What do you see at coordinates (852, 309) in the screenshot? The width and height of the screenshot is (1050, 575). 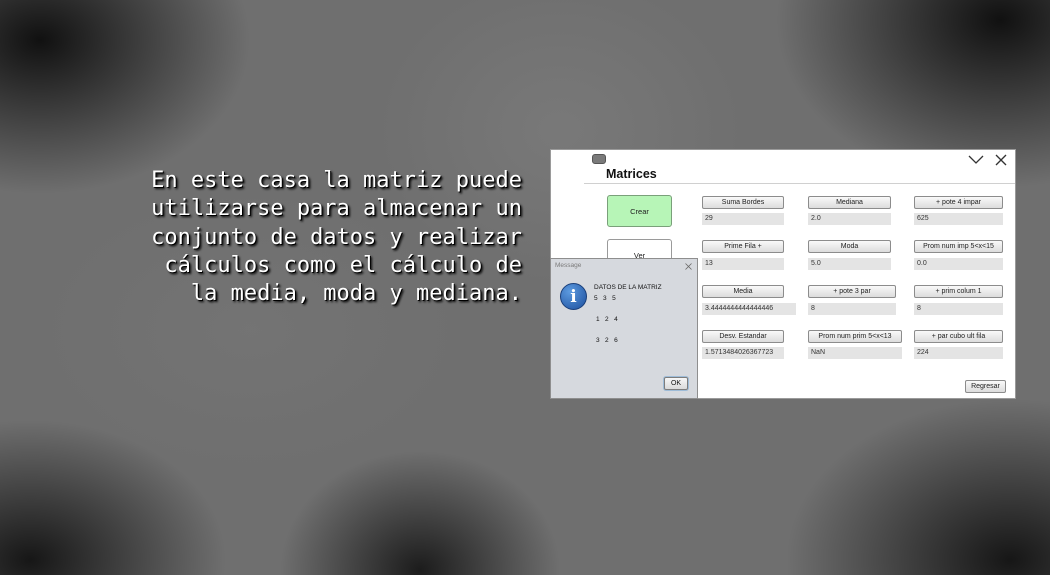 I see `pote-3-par-field: 8` at bounding box center [852, 309].